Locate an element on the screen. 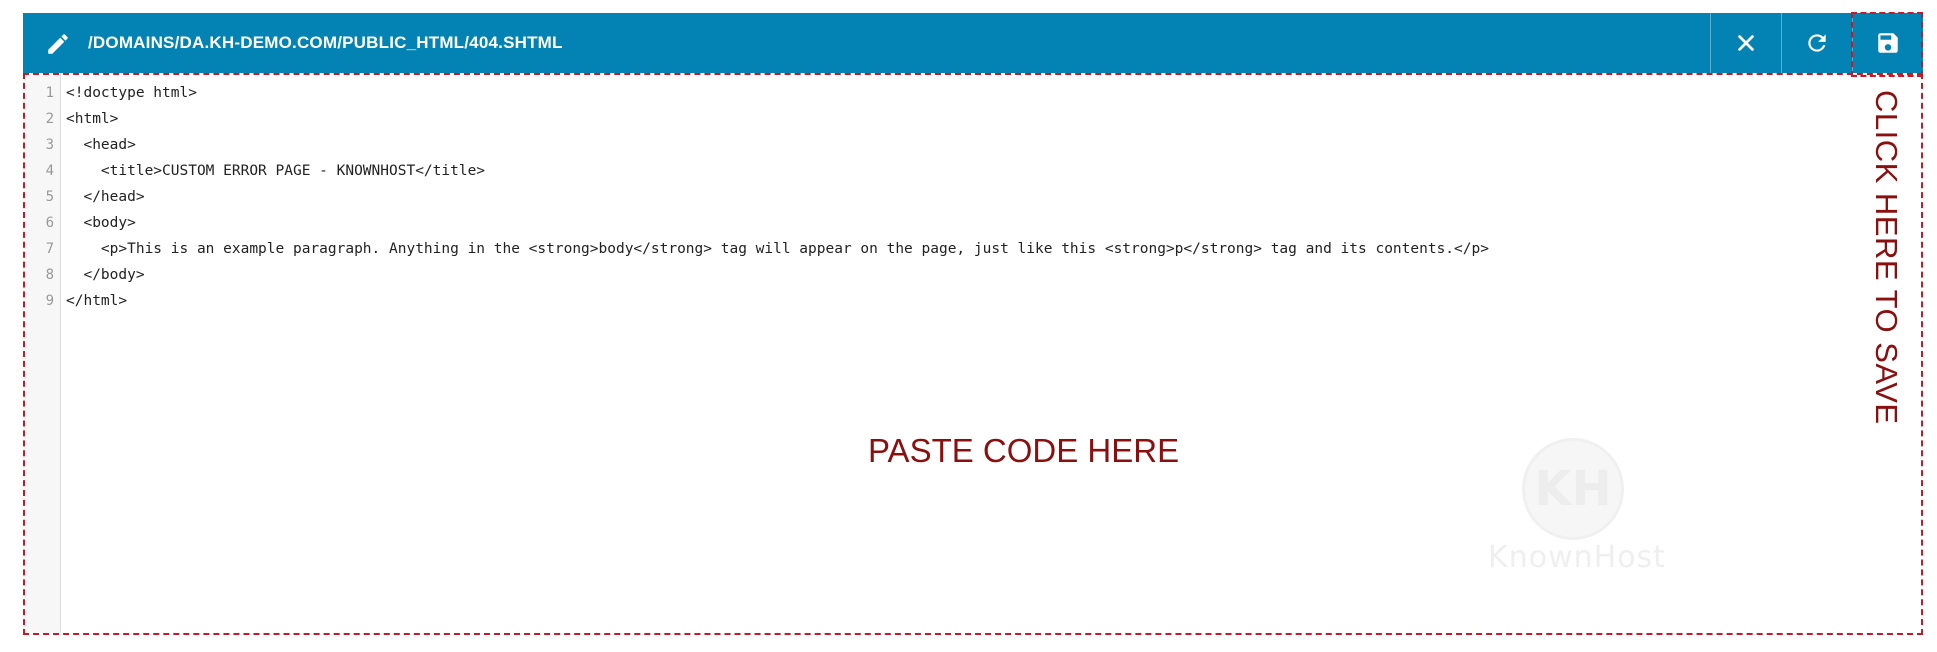 This screenshot has height=652, width=1937. pencil-icon is located at coordinates (58, 44).